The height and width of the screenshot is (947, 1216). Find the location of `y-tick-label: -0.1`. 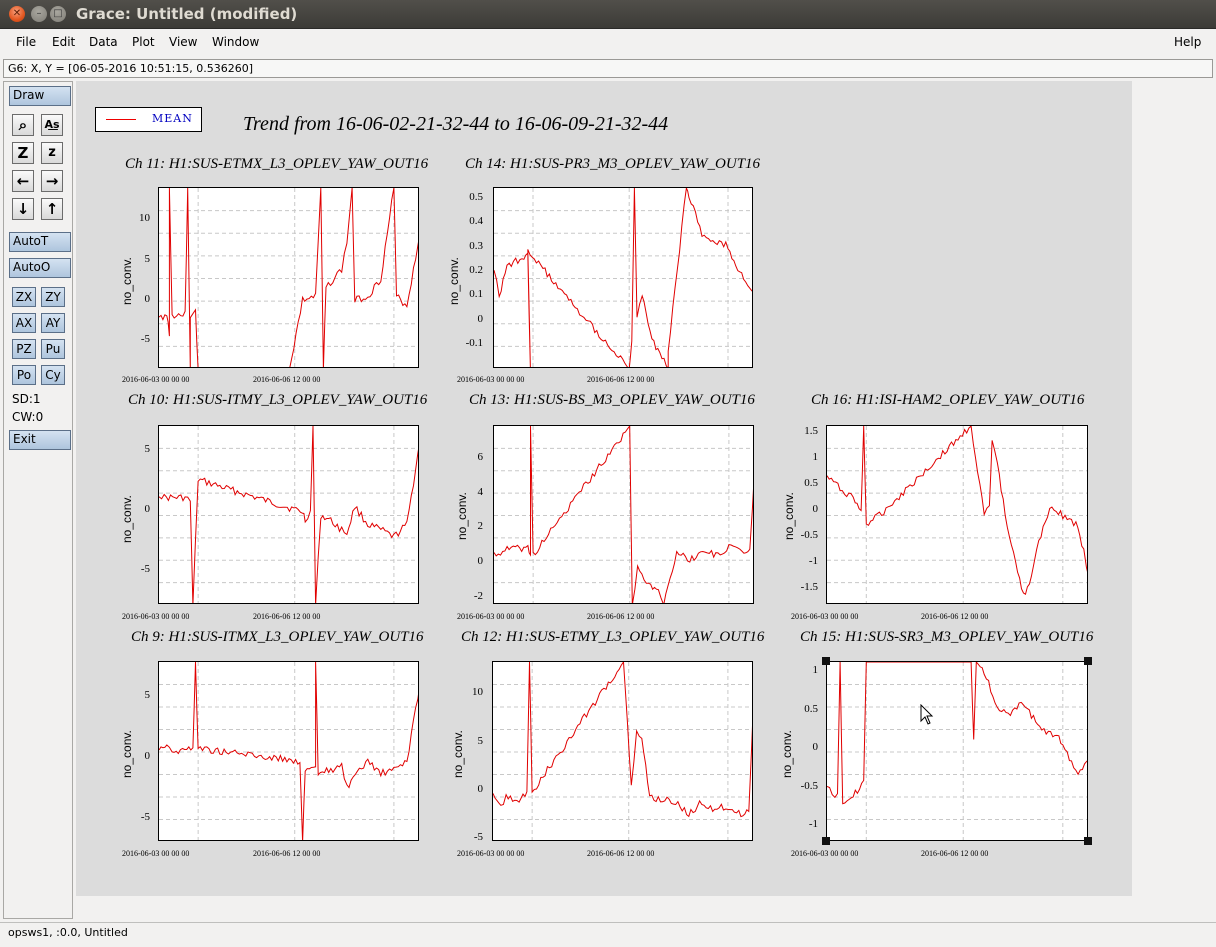

y-tick-label: -0.1 is located at coordinates (474, 343).